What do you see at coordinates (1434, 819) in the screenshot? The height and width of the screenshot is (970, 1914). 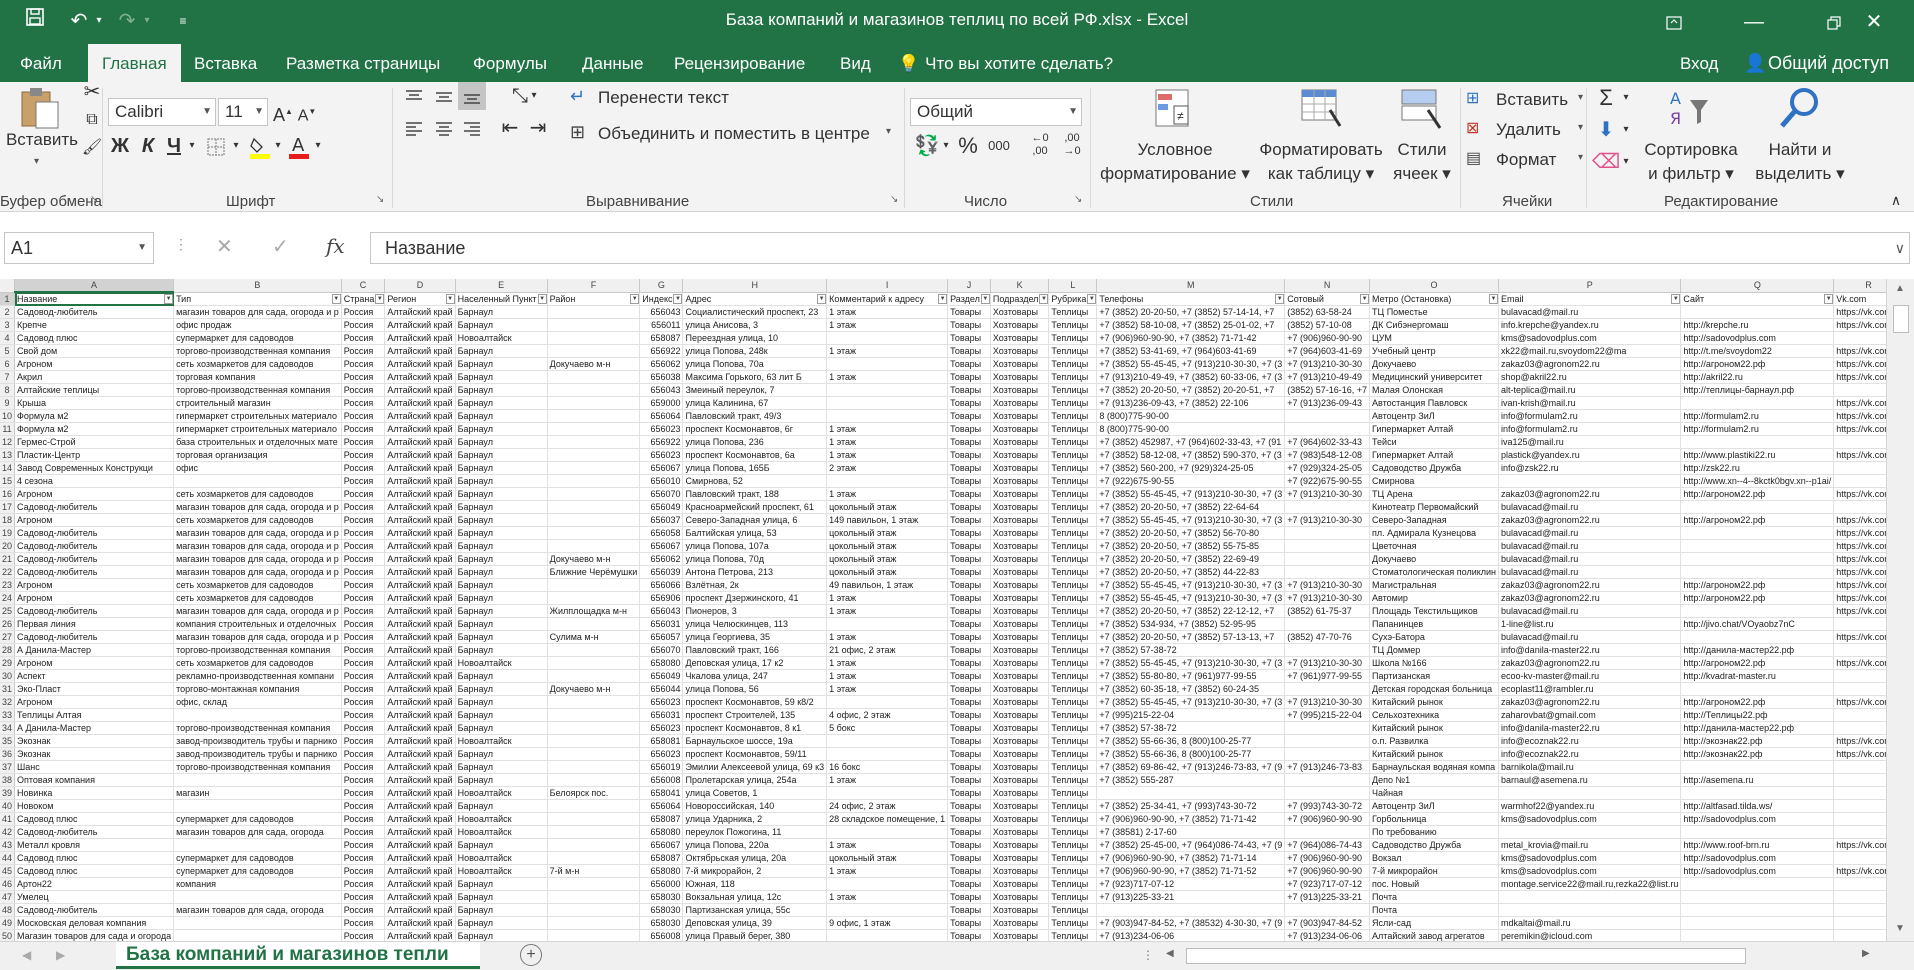 I see `table-cell: Горбольница` at bounding box center [1434, 819].